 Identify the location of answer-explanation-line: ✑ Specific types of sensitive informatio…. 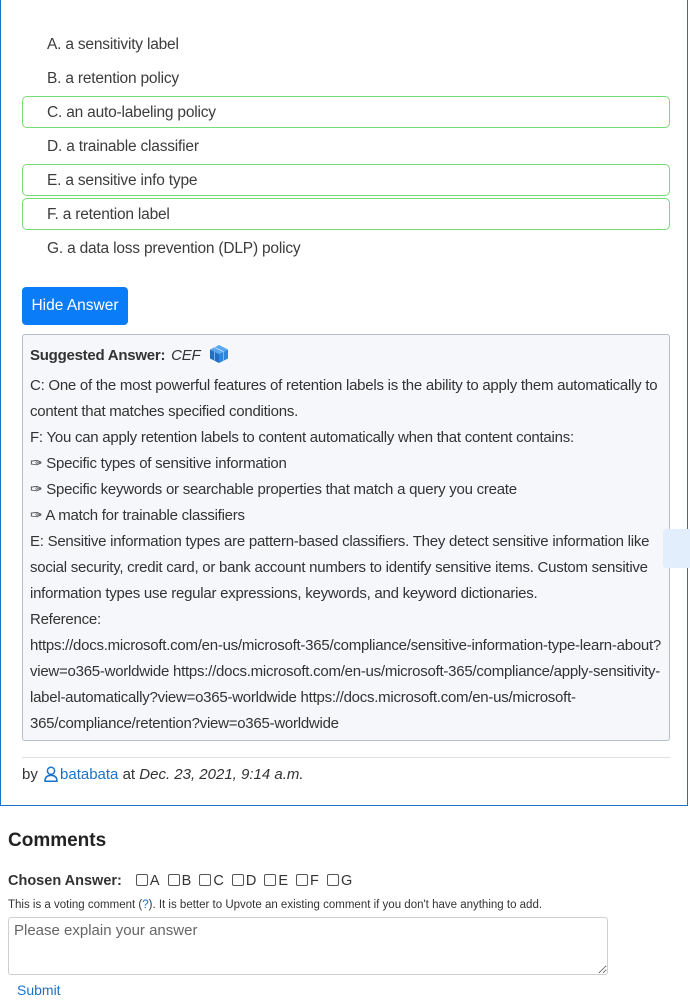
(158, 463).